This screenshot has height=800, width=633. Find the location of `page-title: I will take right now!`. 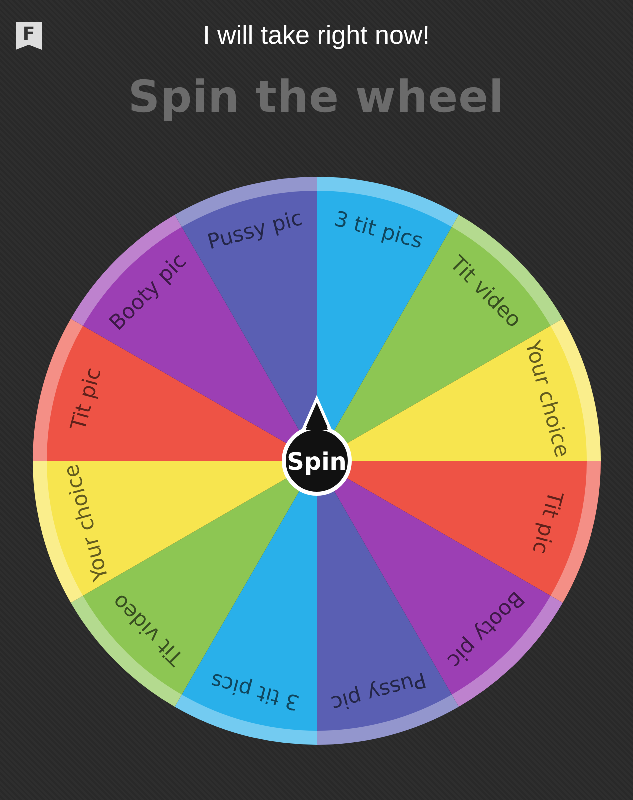

page-title: I will take right now! is located at coordinates (316, 35).